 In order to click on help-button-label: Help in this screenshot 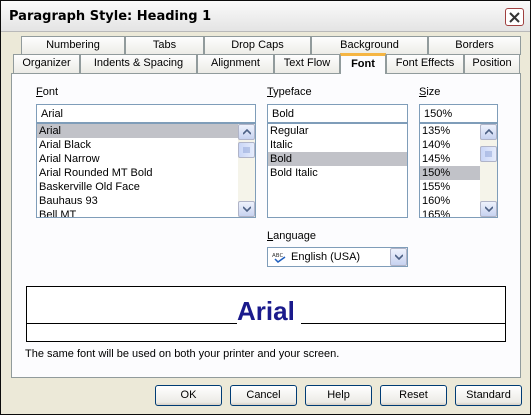, I will do `click(338, 395)`.